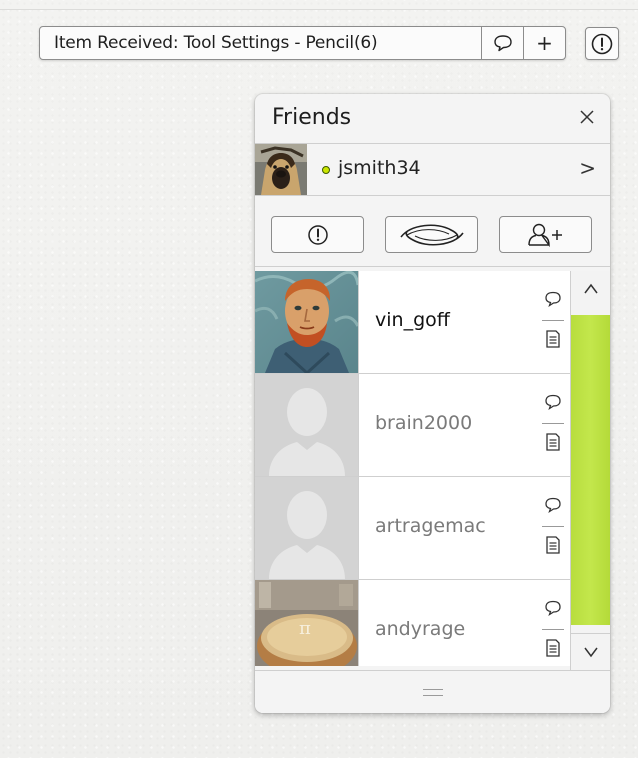 Image resolution: width=638 pixels, height=758 pixels. What do you see at coordinates (312, 117) in the screenshot?
I see `panel-title: Friends` at bounding box center [312, 117].